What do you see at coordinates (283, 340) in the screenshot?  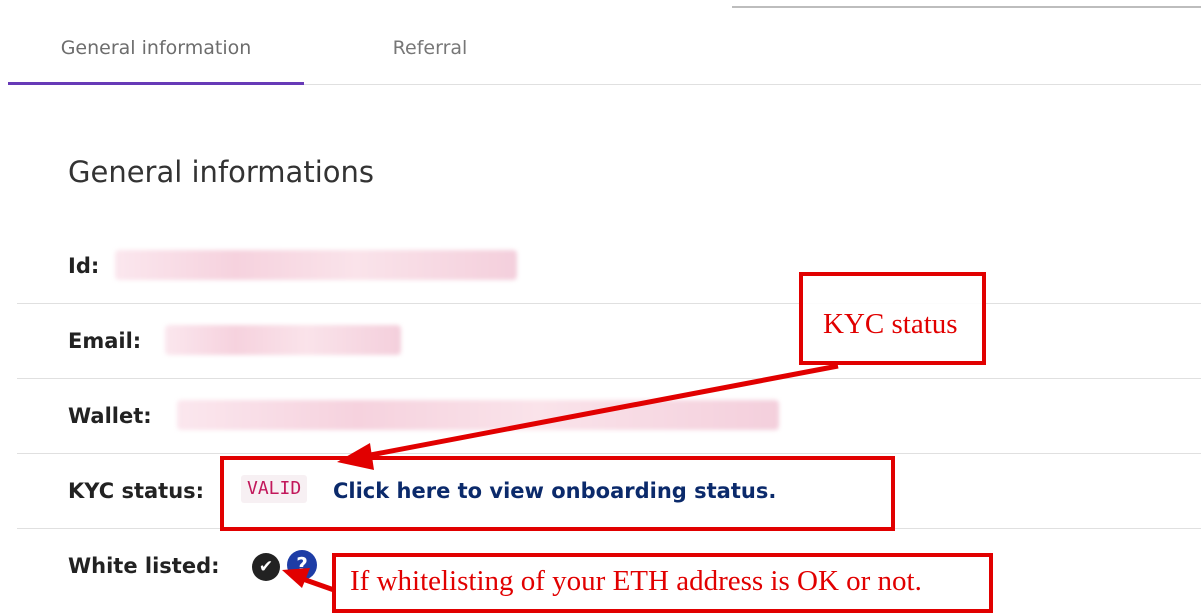 I see `email-value-redacted` at bounding box center [283, 340].